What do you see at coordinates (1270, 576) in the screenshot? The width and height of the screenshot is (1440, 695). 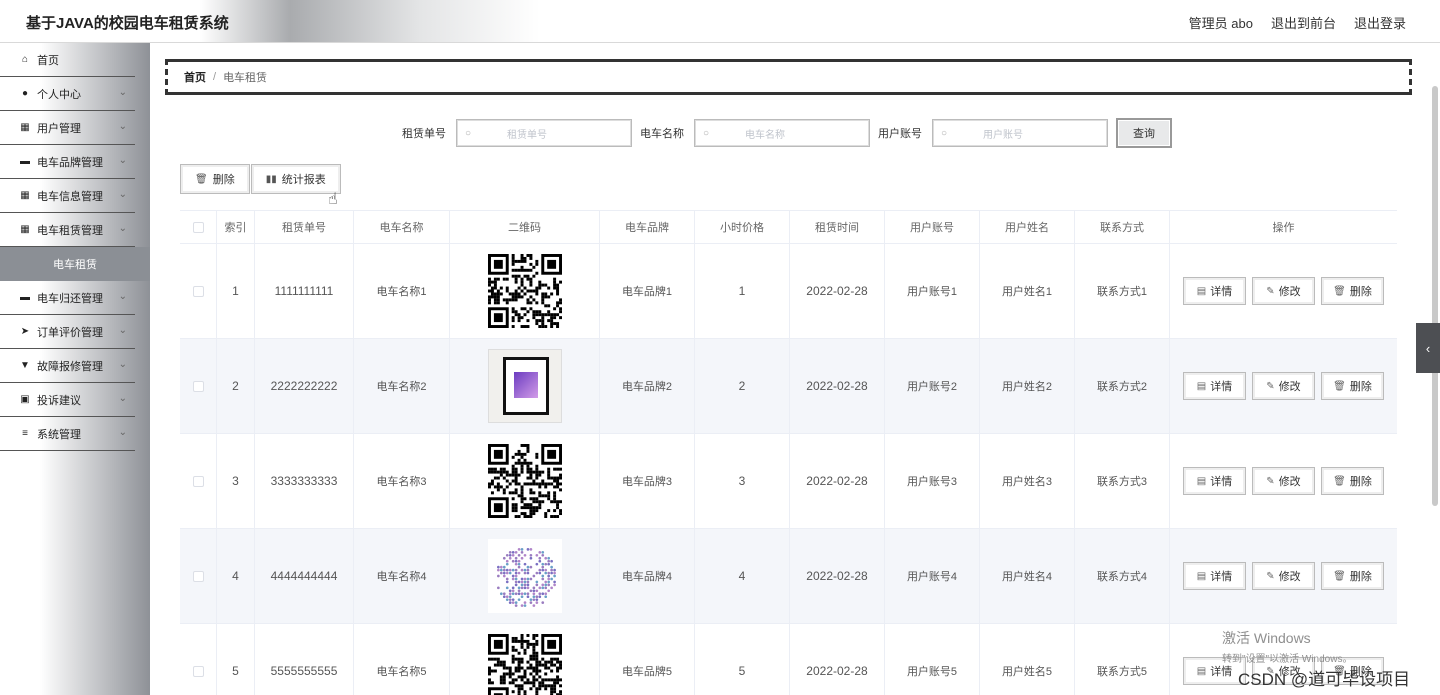 I see `edit-icon: ✎` at bounding box center [1270, 576].